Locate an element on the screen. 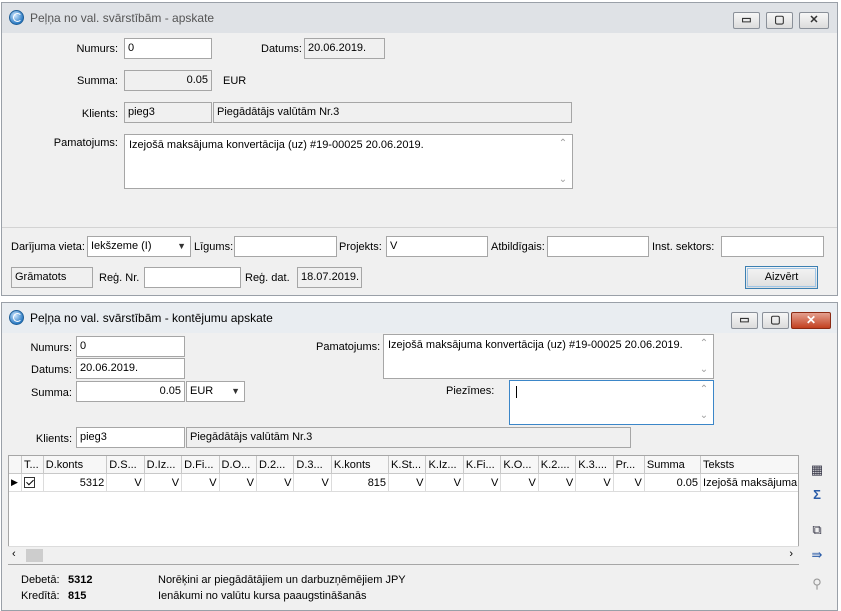 The height and width of the screenshot is (611, 841). reg-dat-label: Reģ. dat. is located at coordinates (267, 278).